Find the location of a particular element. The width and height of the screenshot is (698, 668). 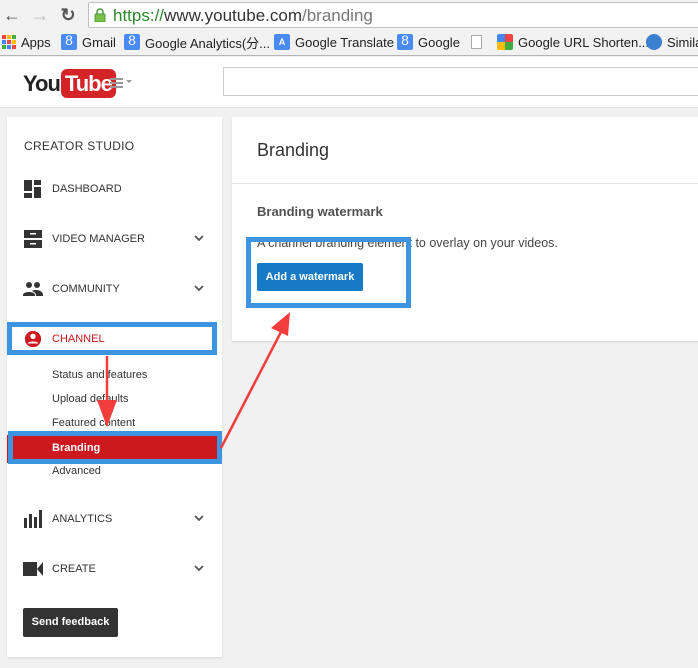

sidebar-item-dashboard: DASHBOARD is located at coordinates (114, 189).